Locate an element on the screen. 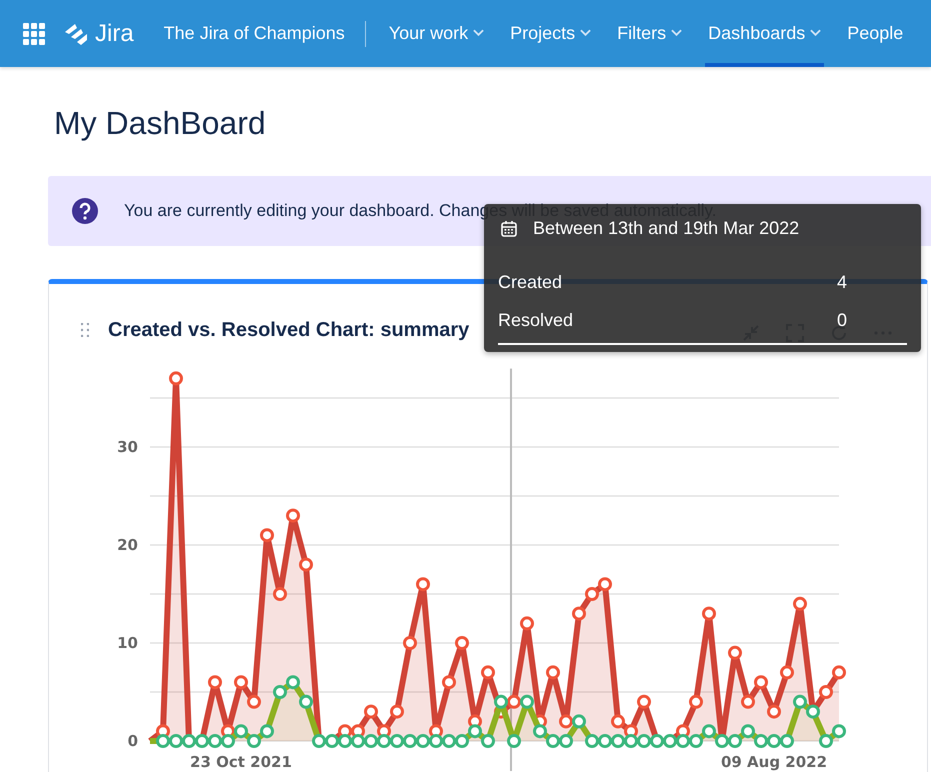 This screenshot has width=931, height=772. nav-menu-item: Dashboards is located at coordinates (764, 33).